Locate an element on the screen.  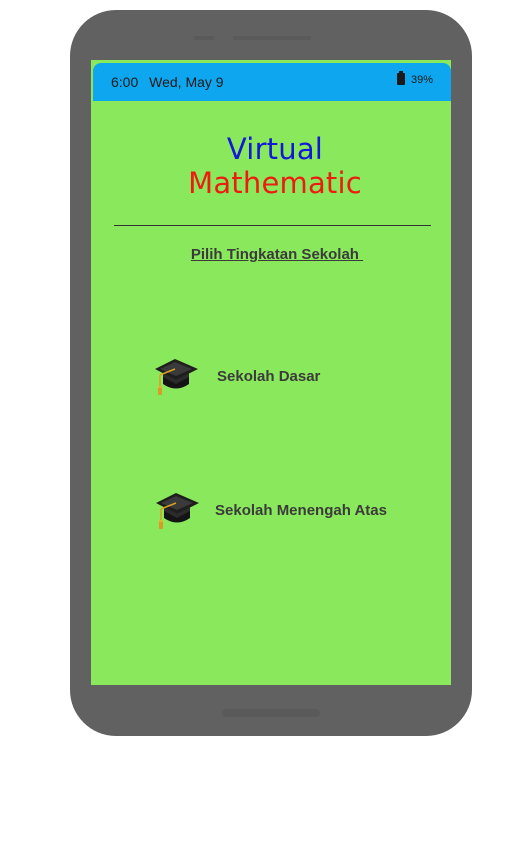
front-camera is located at coordinates (204, 38).